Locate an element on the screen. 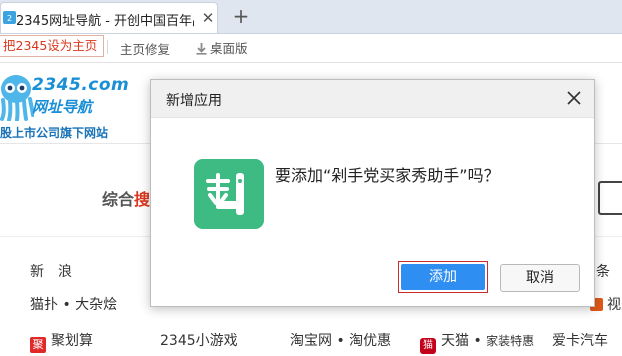  toolbar-divider is located at coordinates (107, 47).